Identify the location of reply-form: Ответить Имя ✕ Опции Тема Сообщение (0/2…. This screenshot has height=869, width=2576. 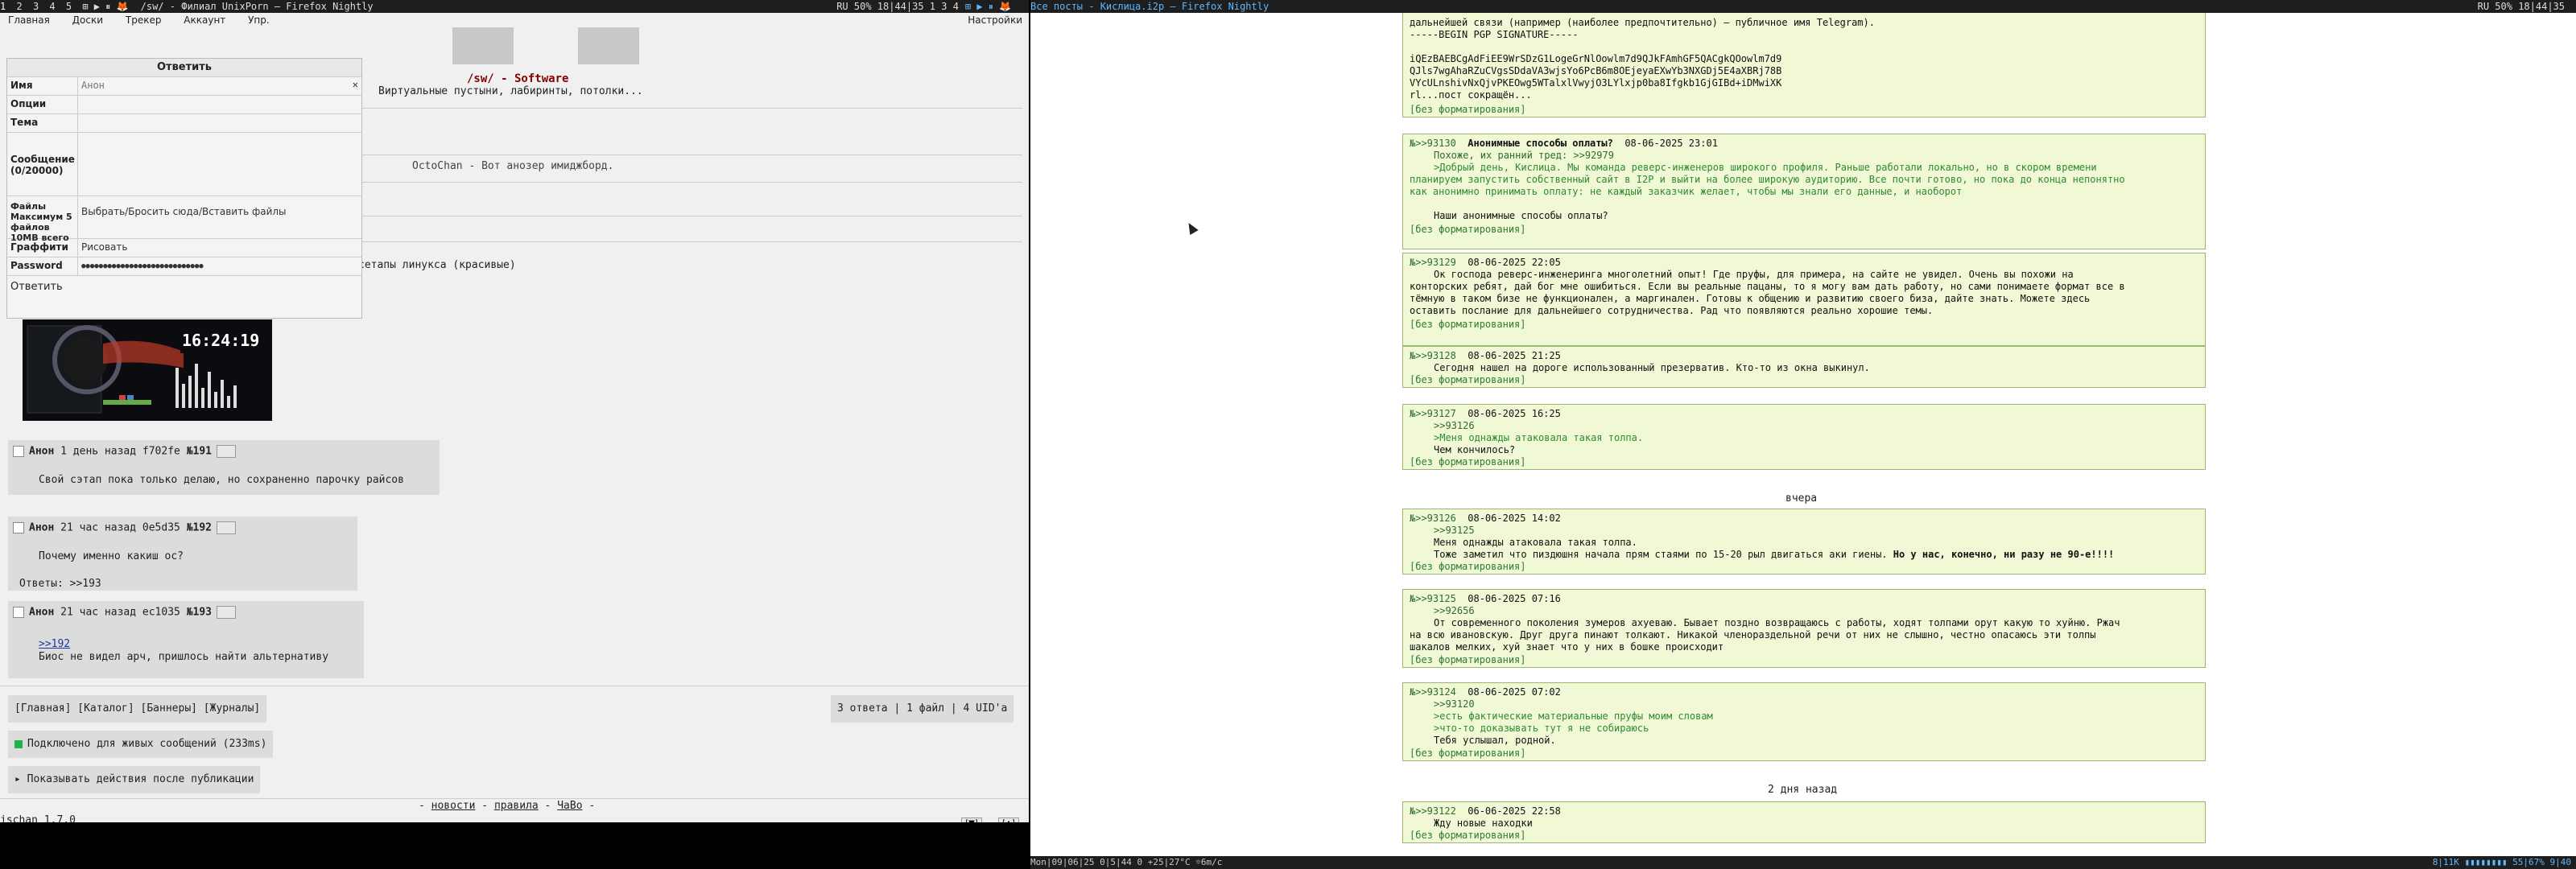
(184, 188).